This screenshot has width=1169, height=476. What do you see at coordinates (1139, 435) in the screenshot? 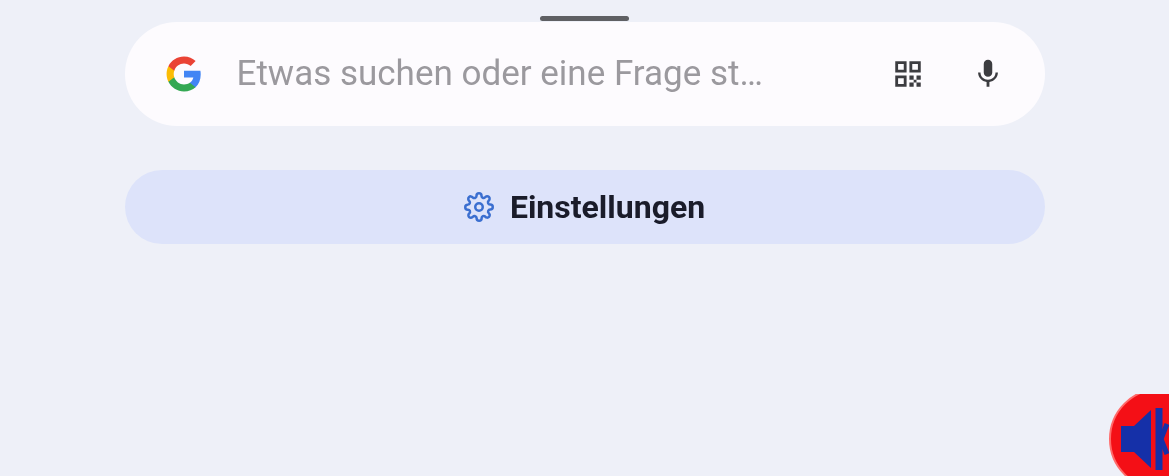
I see `speaker-muted-icon` at bounding box center [1139, 435].